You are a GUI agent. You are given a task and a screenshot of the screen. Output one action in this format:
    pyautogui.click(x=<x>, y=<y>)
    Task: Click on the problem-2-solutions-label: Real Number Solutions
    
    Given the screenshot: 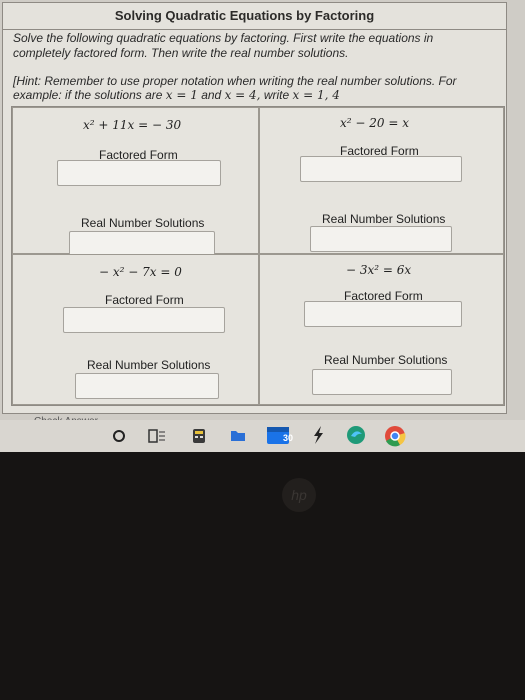 What is the action you would take?
    pyautogui.click(x=384, y=219)
    